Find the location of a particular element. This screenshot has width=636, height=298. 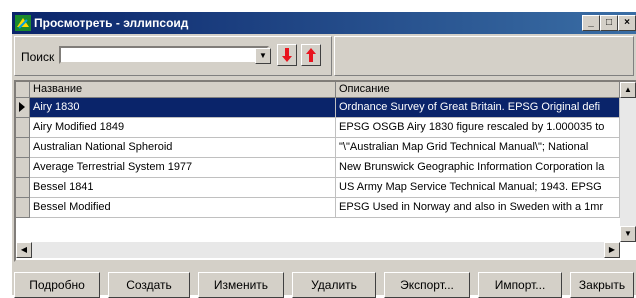

arrow-left-small-icon: ◀ is located at coordinates (24, 249).